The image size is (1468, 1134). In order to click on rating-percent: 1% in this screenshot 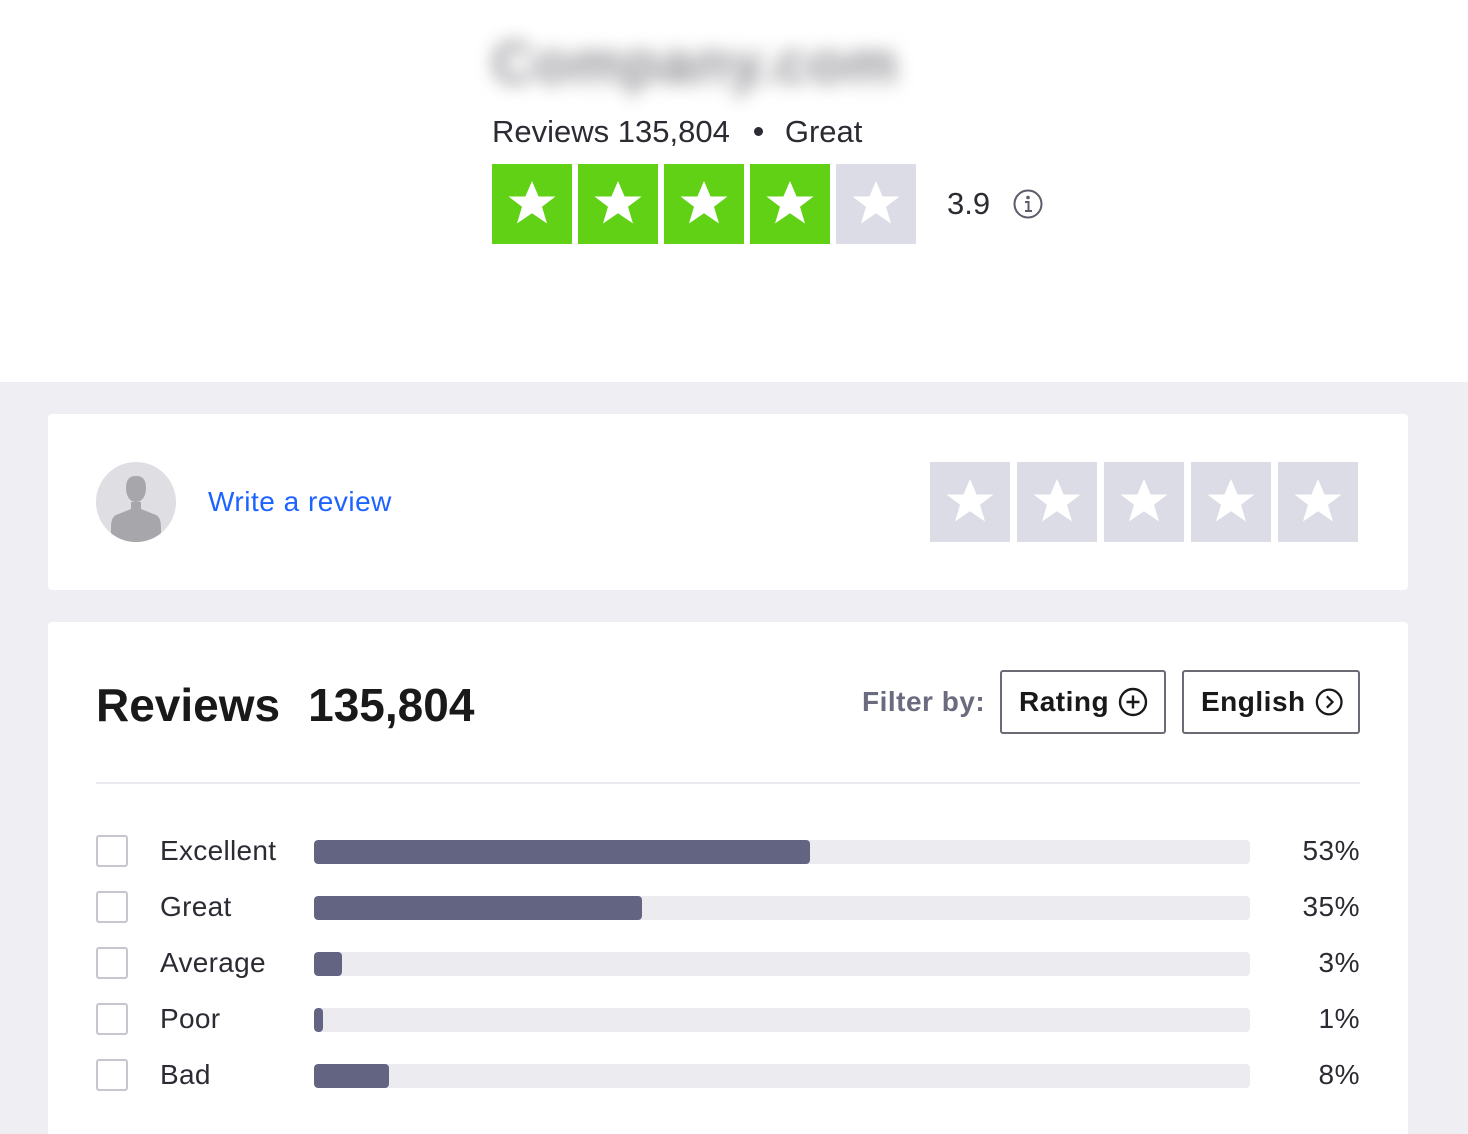, I will do `click(1339, 1018)`.